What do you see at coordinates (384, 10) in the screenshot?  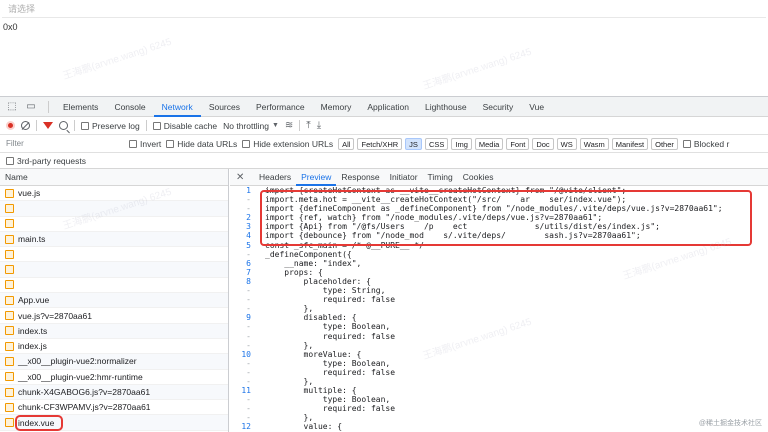 I see `select-input: 请选择` at bounding box center [384, 10].